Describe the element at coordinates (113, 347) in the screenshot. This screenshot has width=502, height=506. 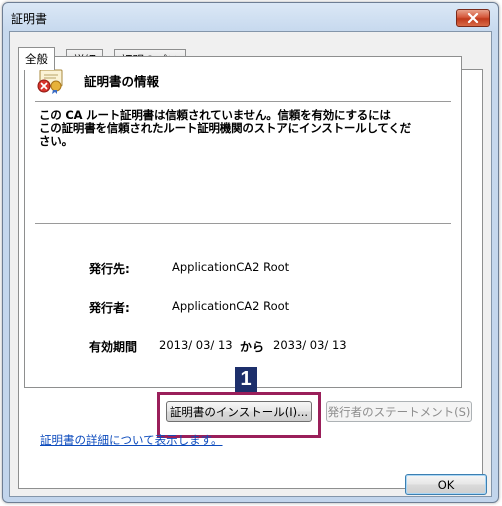
I see `validity-label: 有効期間` at that location.